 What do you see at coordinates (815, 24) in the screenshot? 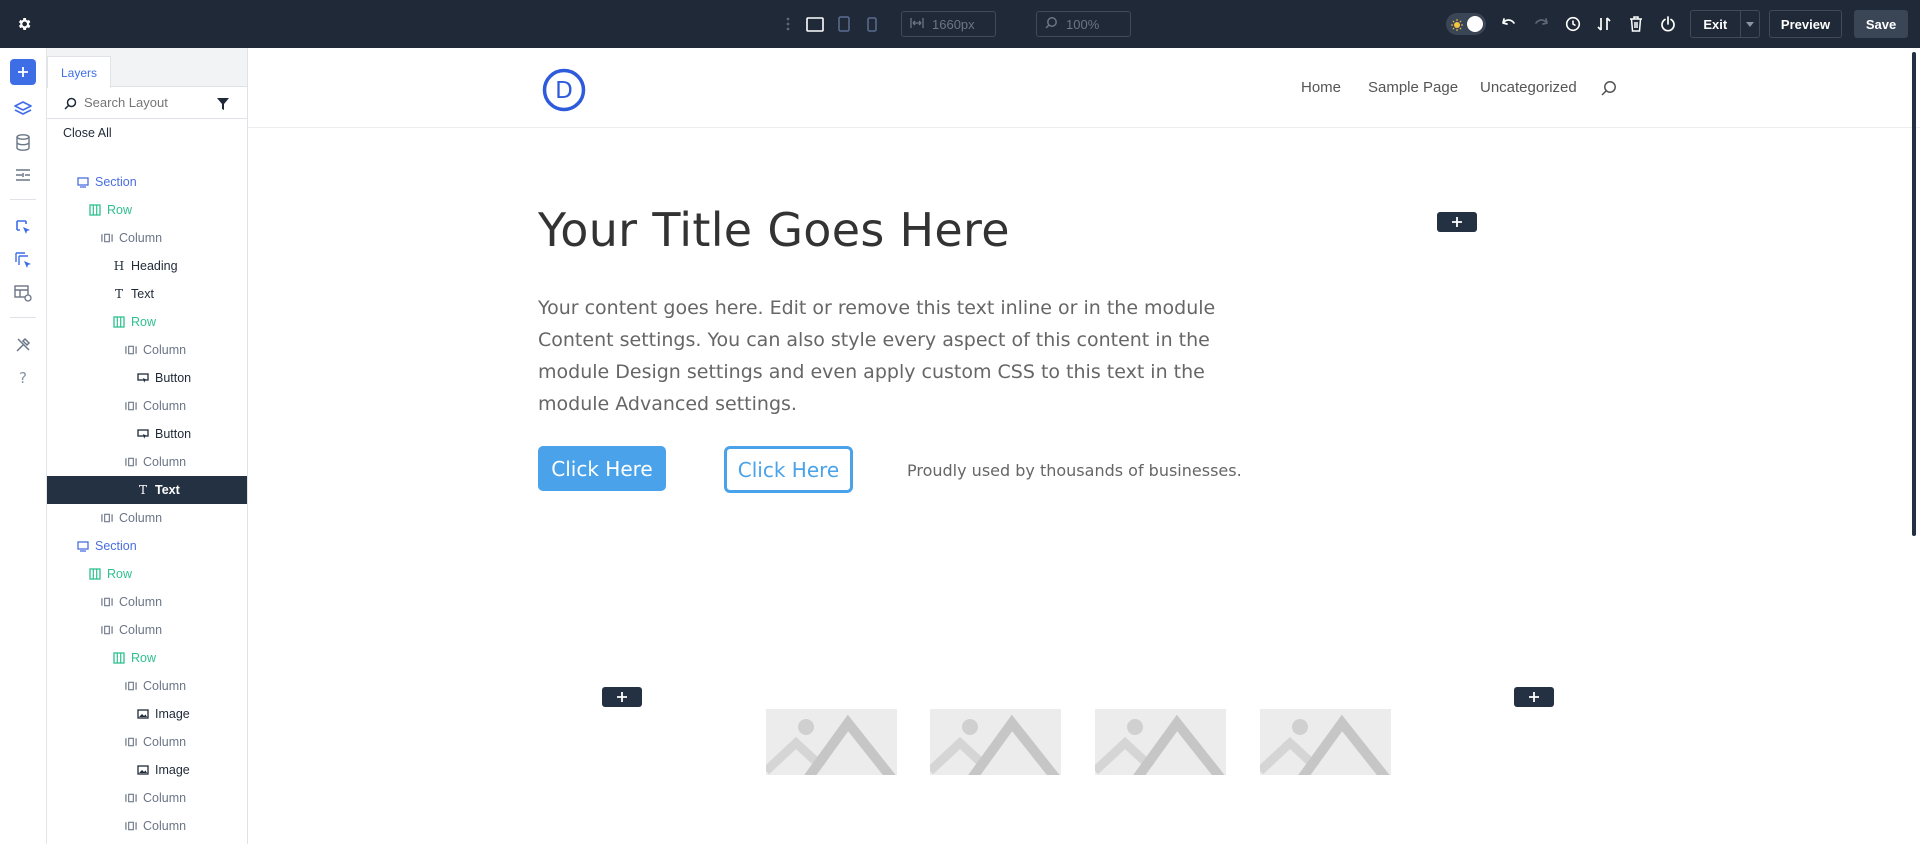
I see `desktop-view-icon` at bounding box center [815, 24].